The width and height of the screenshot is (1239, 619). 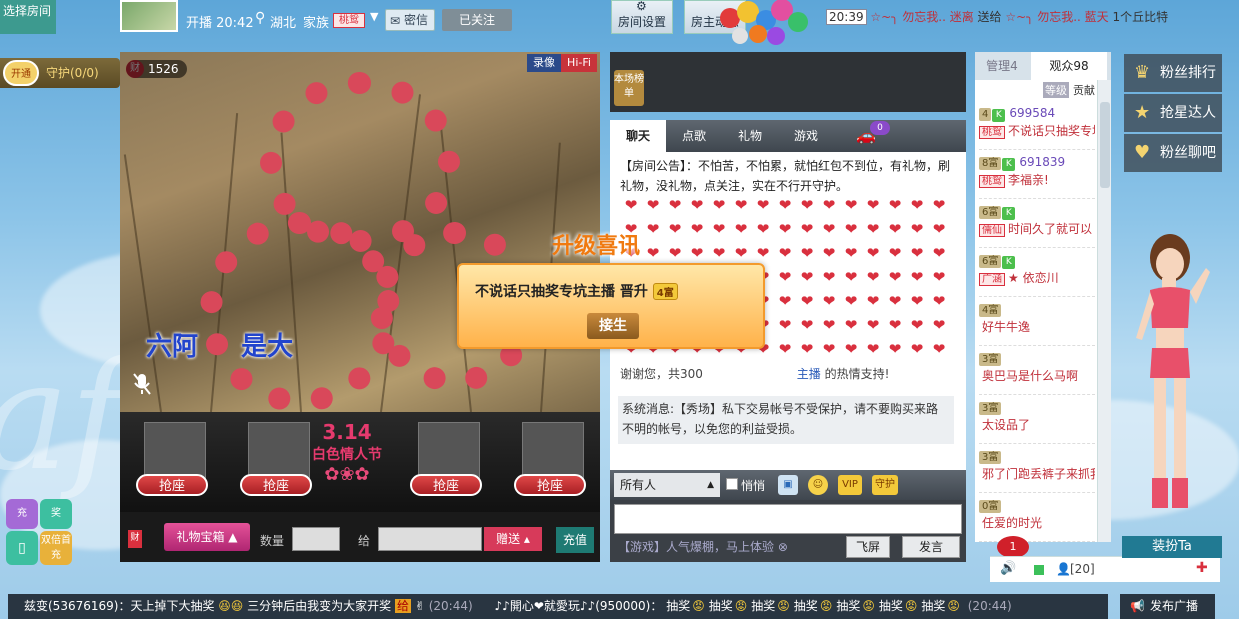 What do you see at coordinates (21, 73) in the screenshot?
I see `open-guard-button: 开通` at bounding box center [21, 73].